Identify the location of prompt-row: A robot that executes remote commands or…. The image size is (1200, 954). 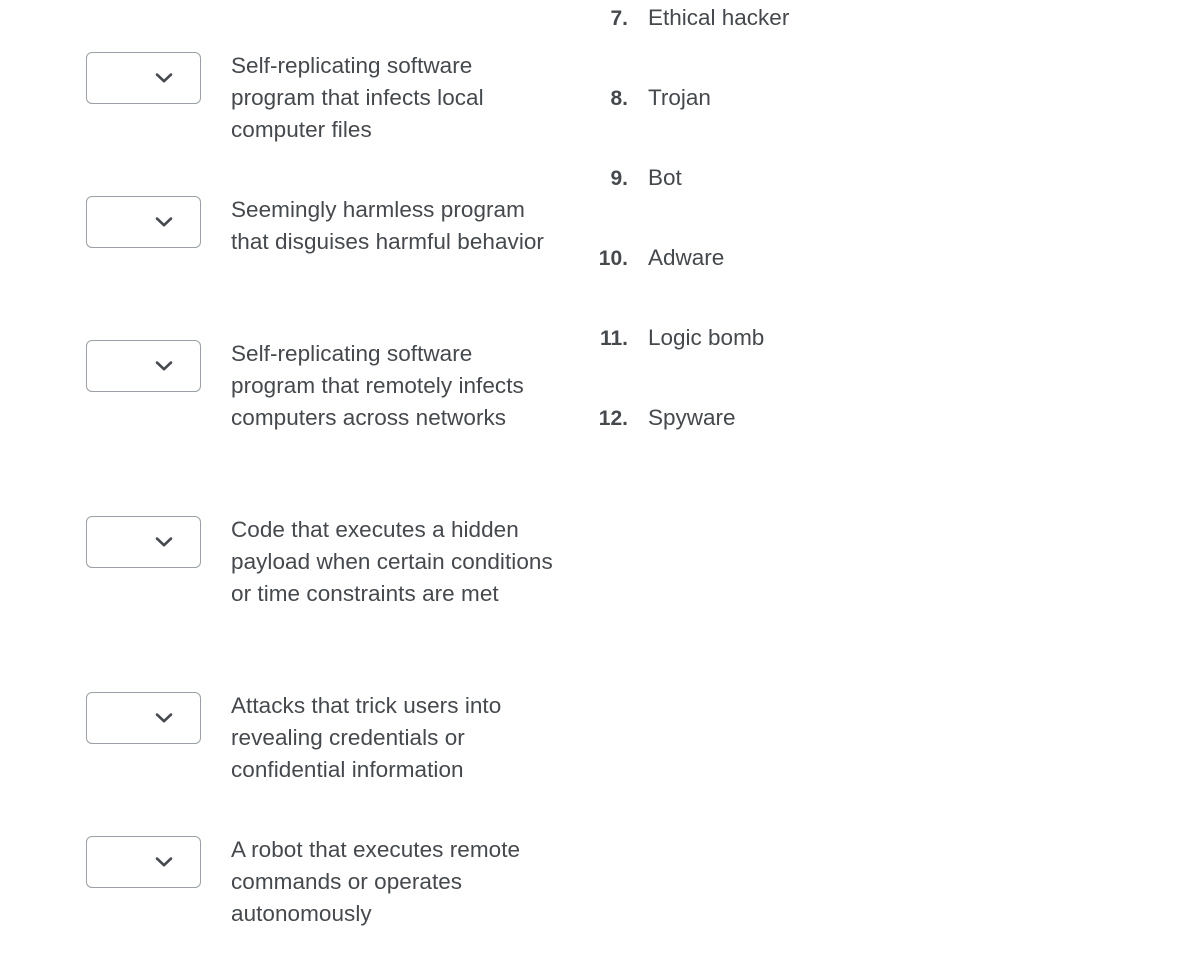
(323, 882).